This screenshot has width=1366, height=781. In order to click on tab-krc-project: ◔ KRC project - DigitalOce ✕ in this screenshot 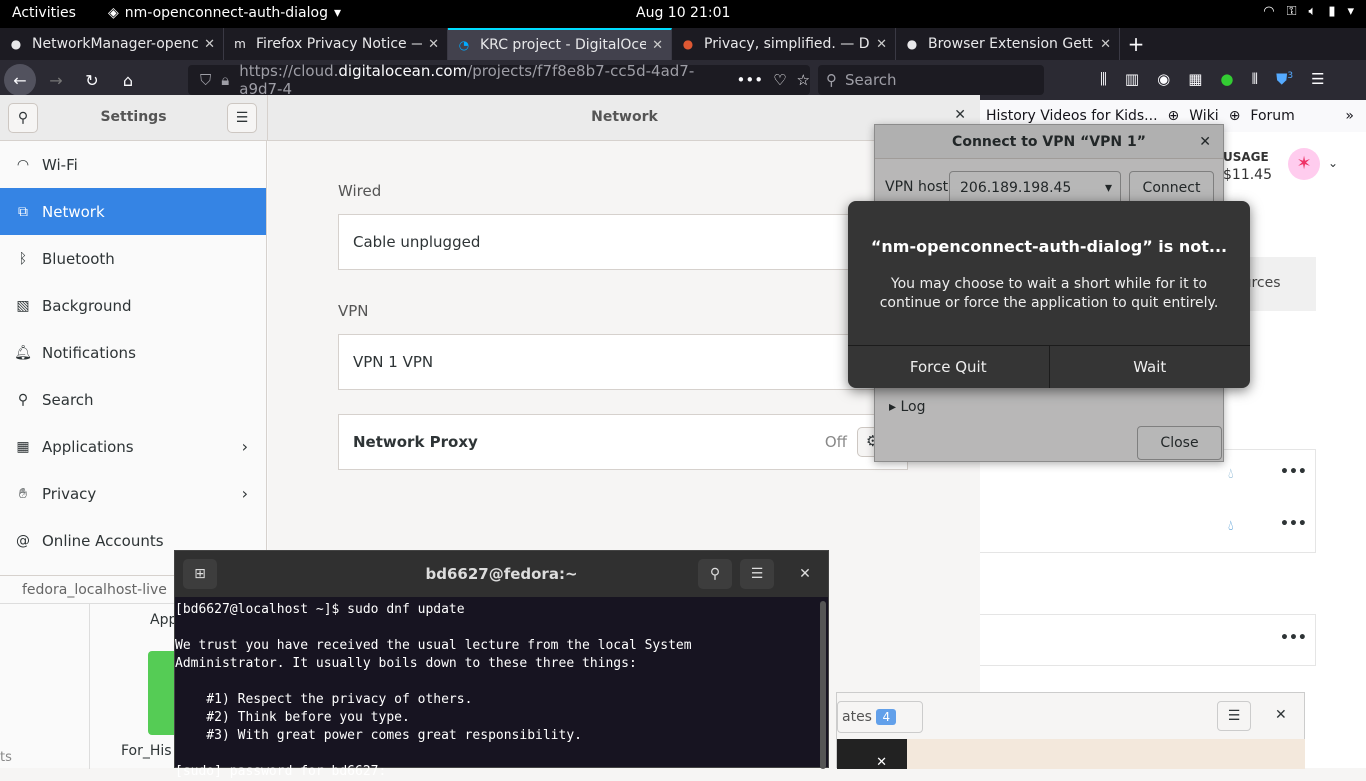, I will do `click(560, 44)`.